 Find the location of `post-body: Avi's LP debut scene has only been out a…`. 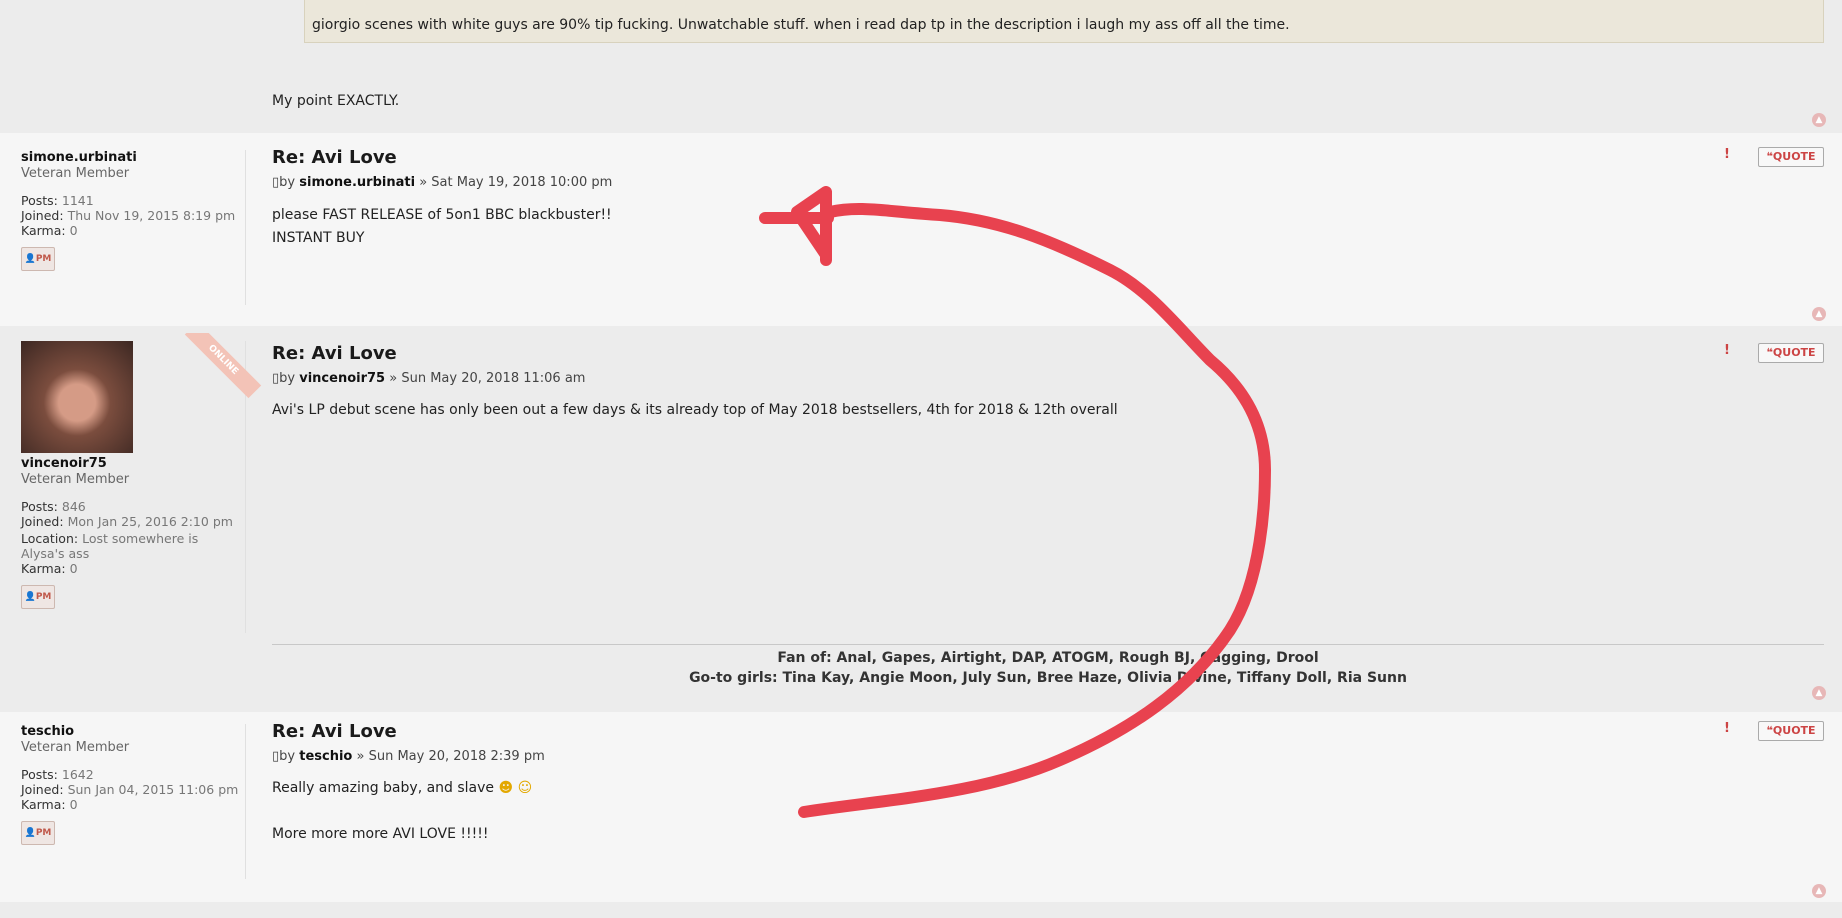

post-body: Avi's LP debut scene has only been out a… is located at coordinates (695, 410).